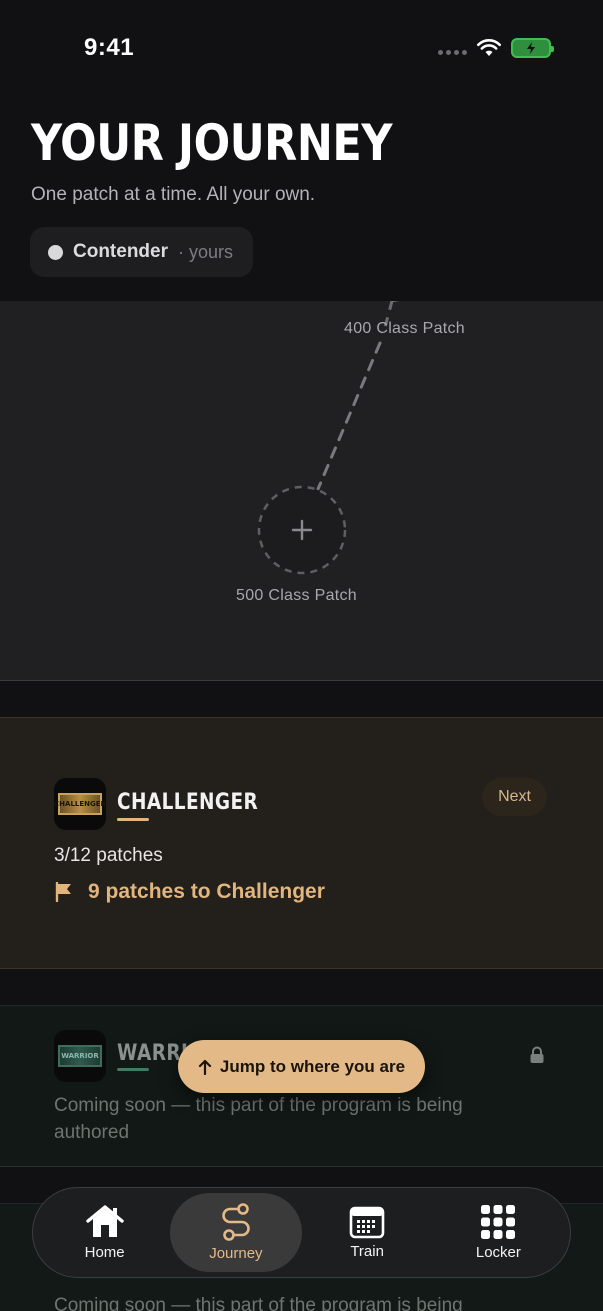 This screenshot has width=603, height=1311. Describe the element at coordinates (405, 328) in the screenshot. I see `node-label-400-class-patch: 400 Class Patch` at that location.